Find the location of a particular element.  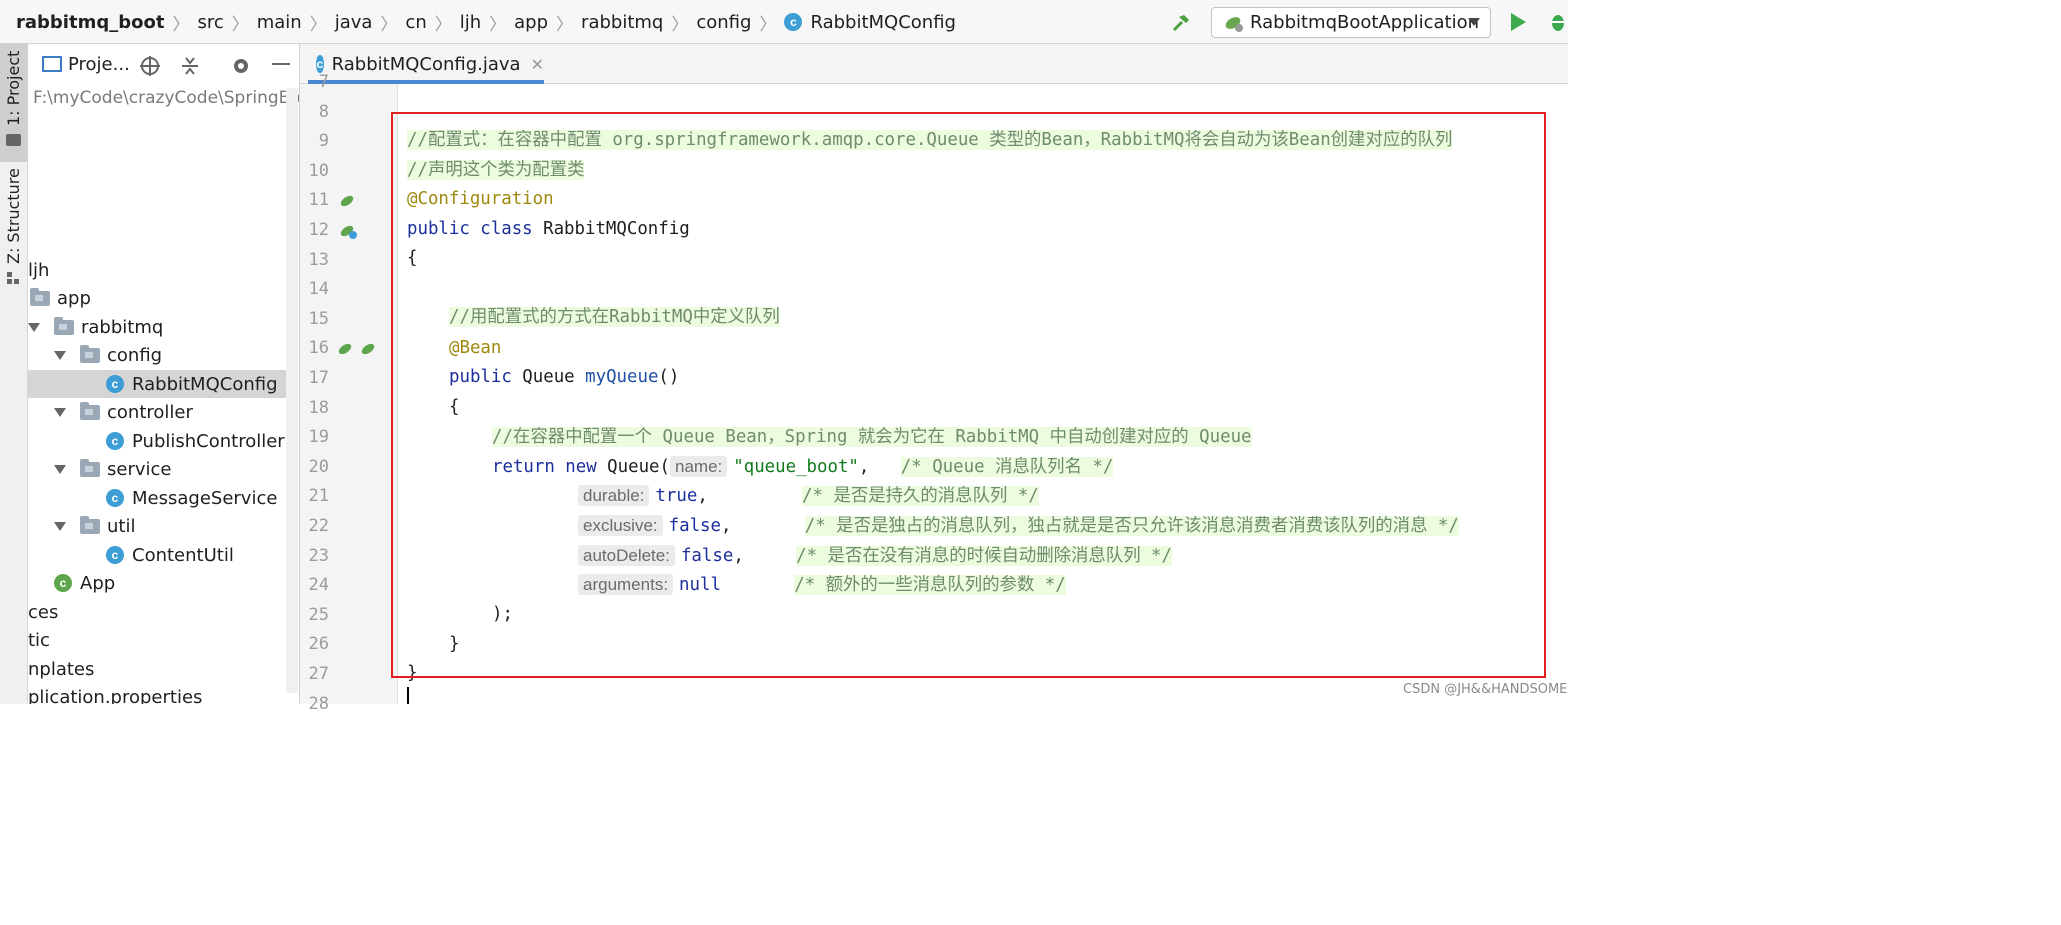

line-number: 20 is located at coordinates (318, 466).